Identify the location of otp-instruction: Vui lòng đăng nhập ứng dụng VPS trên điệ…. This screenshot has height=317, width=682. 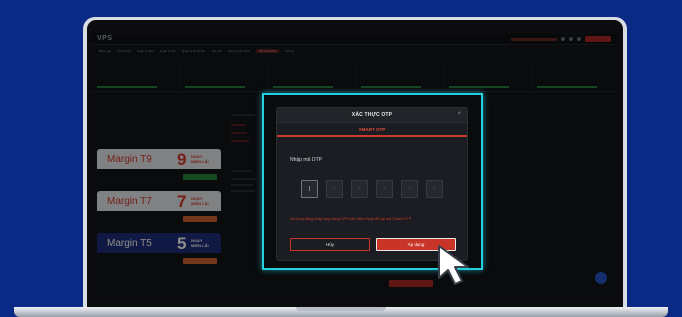
(351, 219).